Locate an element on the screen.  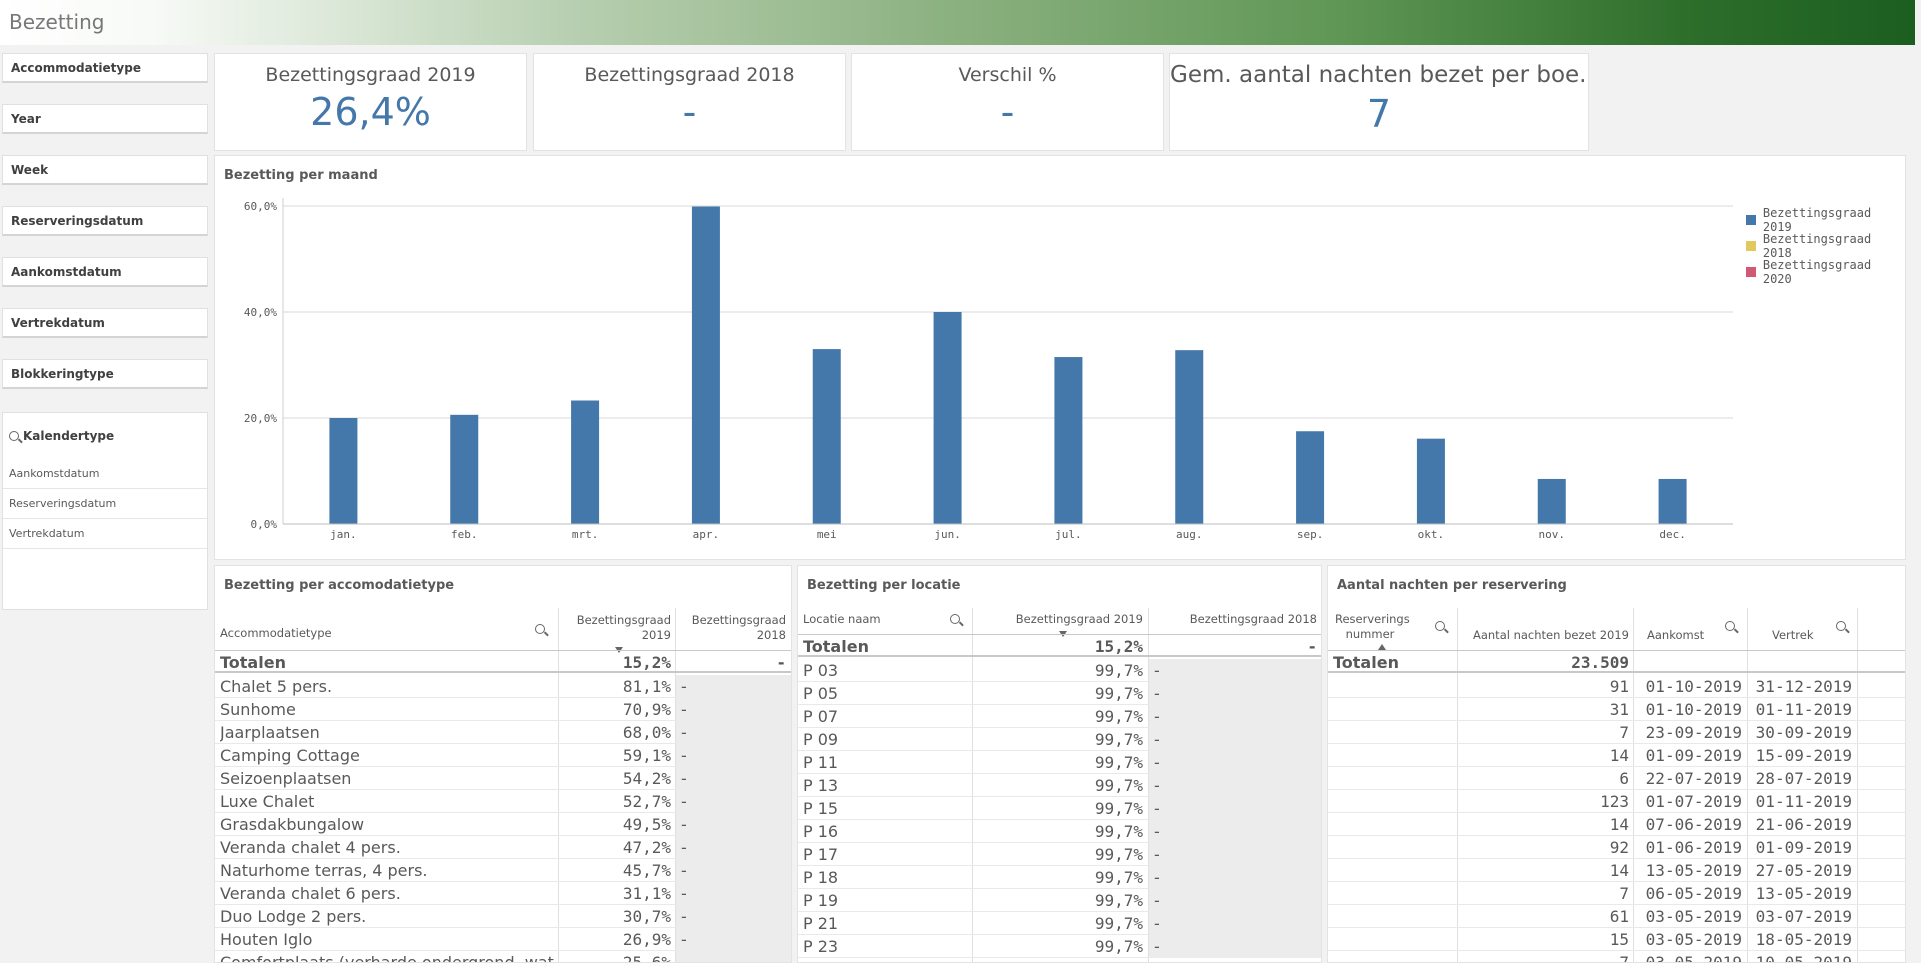
table-row: P 03 99,7% - is located at coordinates (1059, 670).